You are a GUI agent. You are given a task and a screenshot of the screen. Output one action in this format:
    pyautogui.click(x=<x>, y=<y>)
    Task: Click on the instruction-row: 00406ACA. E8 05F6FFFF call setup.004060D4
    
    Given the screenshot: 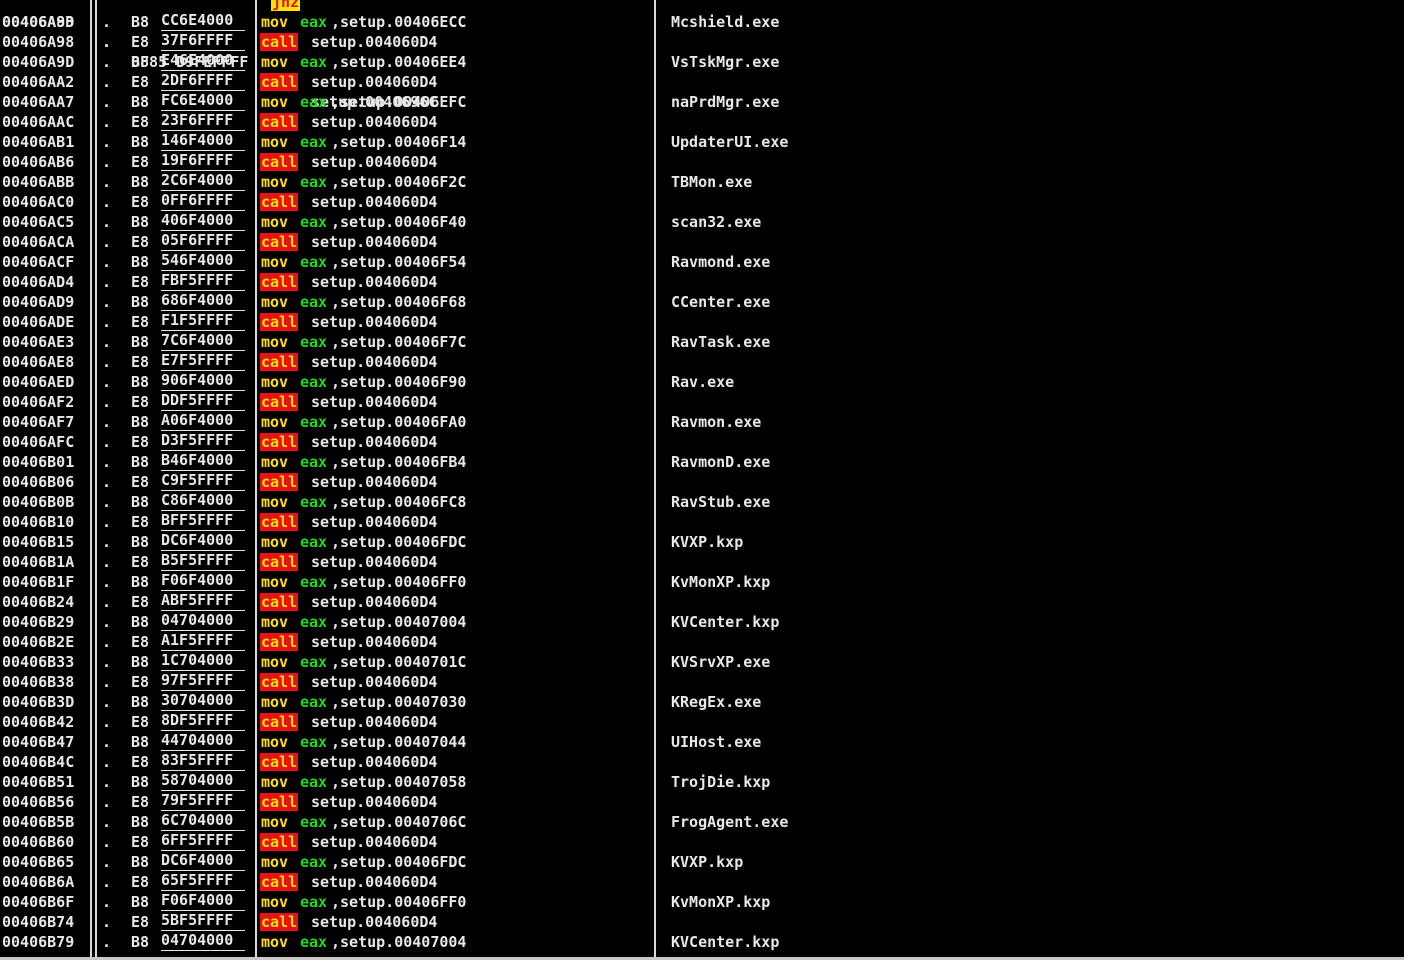 What is the action you would take?
    pyautogui.click(x=702, y=242)
    